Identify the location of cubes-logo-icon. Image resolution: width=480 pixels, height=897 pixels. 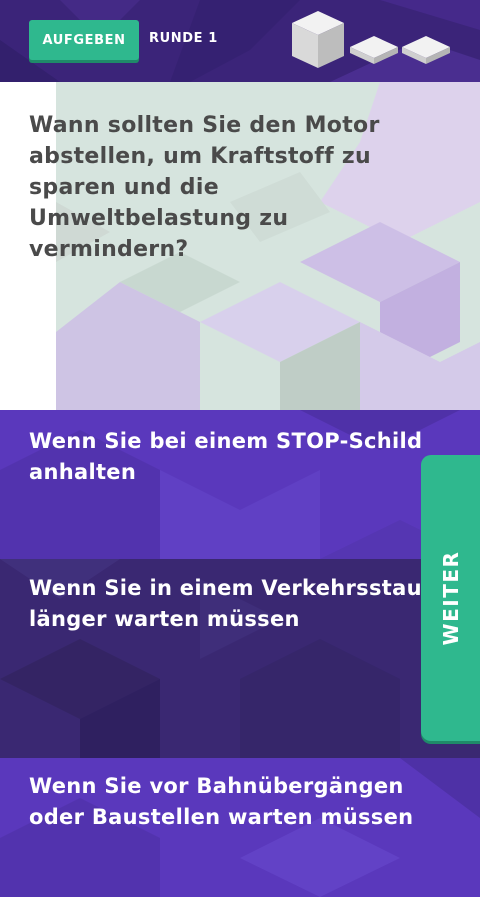
(371, 39).